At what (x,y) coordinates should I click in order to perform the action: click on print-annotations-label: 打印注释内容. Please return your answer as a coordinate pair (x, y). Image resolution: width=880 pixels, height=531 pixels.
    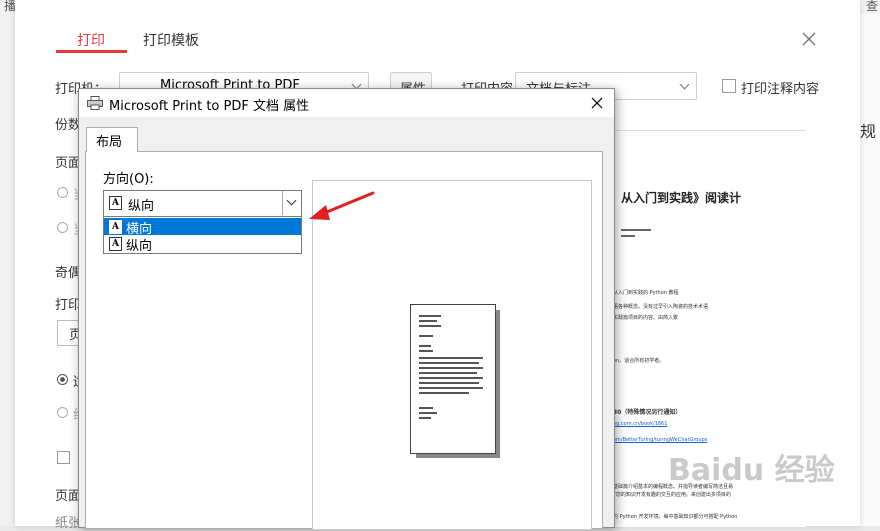
    Looking at the image, I should click on (780, 89).